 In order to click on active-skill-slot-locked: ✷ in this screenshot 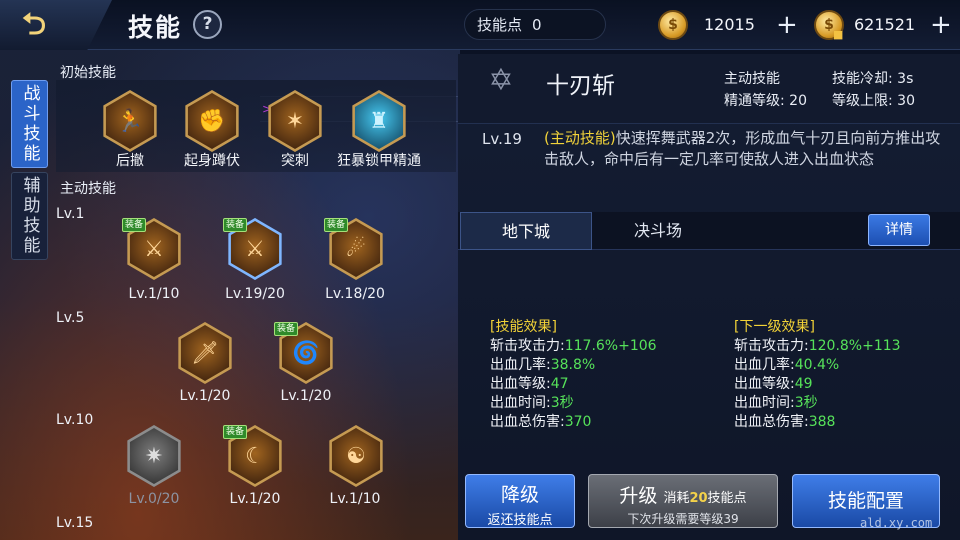, I will do `click(154, 456)`.